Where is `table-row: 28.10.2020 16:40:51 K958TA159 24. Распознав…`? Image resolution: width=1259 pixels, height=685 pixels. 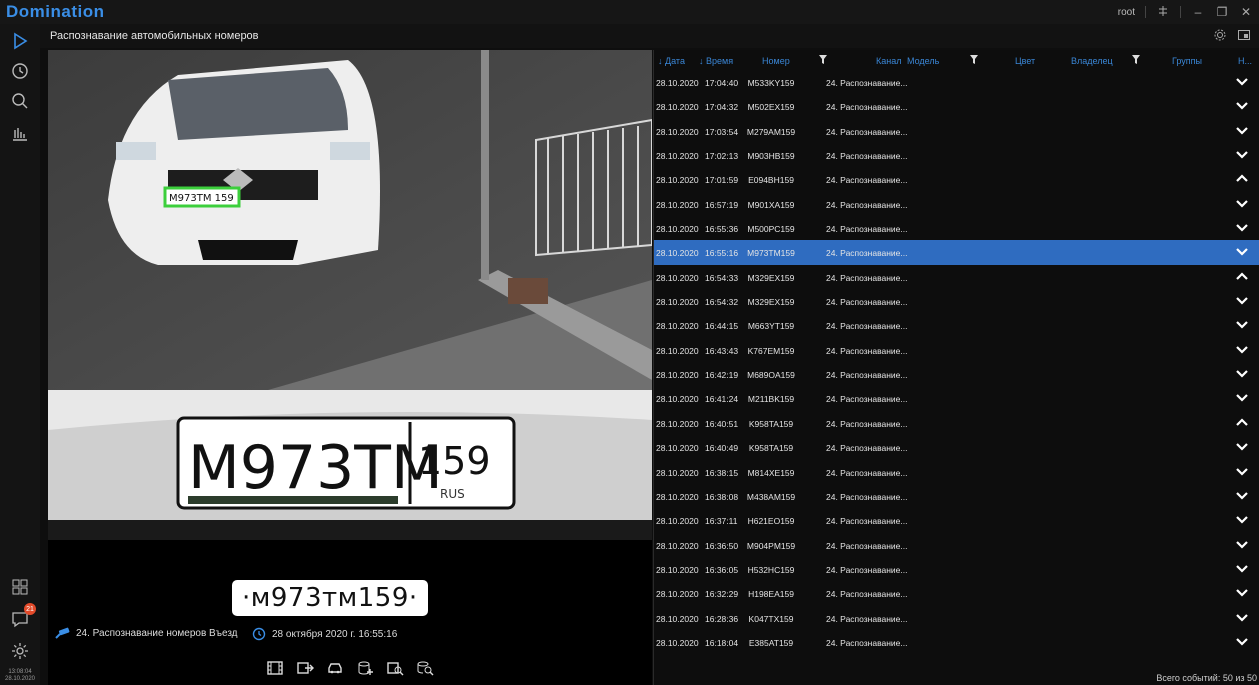 table-row: 28.10.2020 16:40:51 K958TA159 24. Распознав… is located at coordinates (956, 423).